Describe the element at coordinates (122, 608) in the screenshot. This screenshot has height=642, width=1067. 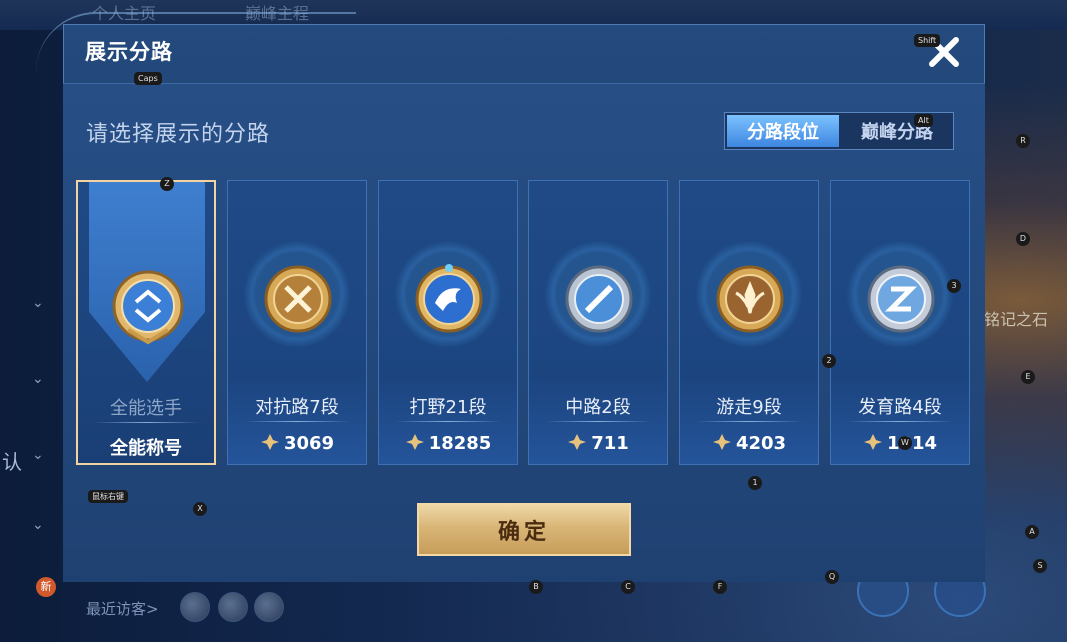
I see `recent-visitors-link: 最近访客>` at that location.